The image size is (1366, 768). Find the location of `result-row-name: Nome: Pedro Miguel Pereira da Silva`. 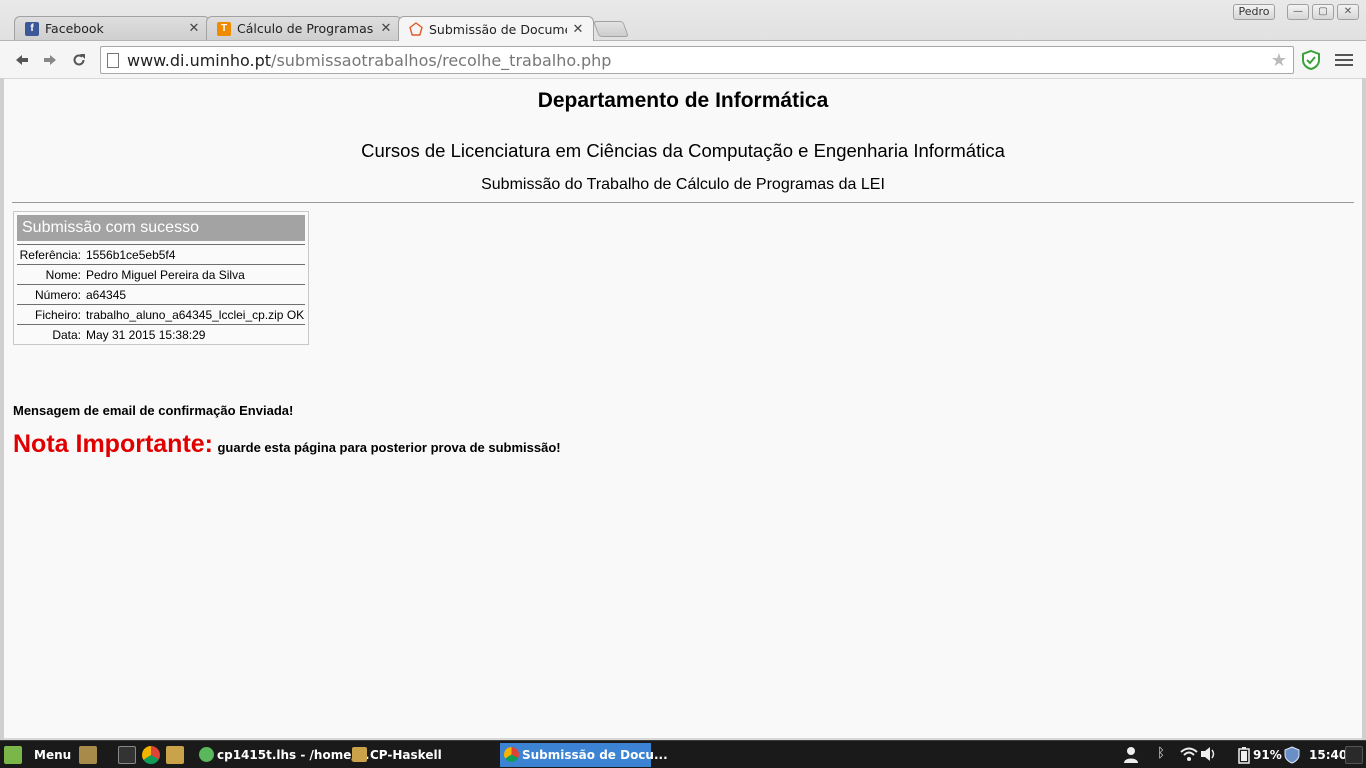

result-row-name: Nome: Pedro Miguel Pereira da Silva is located at coordinates (161, 274).